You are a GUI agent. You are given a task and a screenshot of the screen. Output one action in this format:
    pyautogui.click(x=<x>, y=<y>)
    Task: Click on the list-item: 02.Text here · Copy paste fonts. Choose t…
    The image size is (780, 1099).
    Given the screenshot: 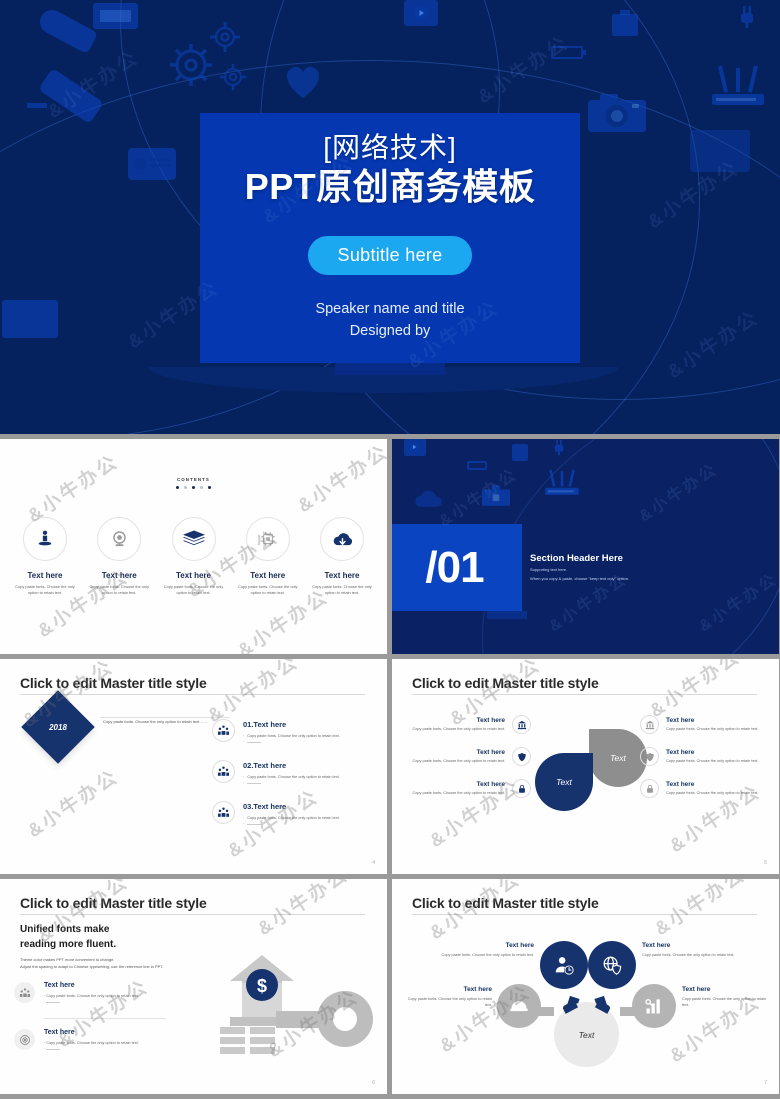 What is the action you would take?
    pyautogui.click(x=291, y=773)
    